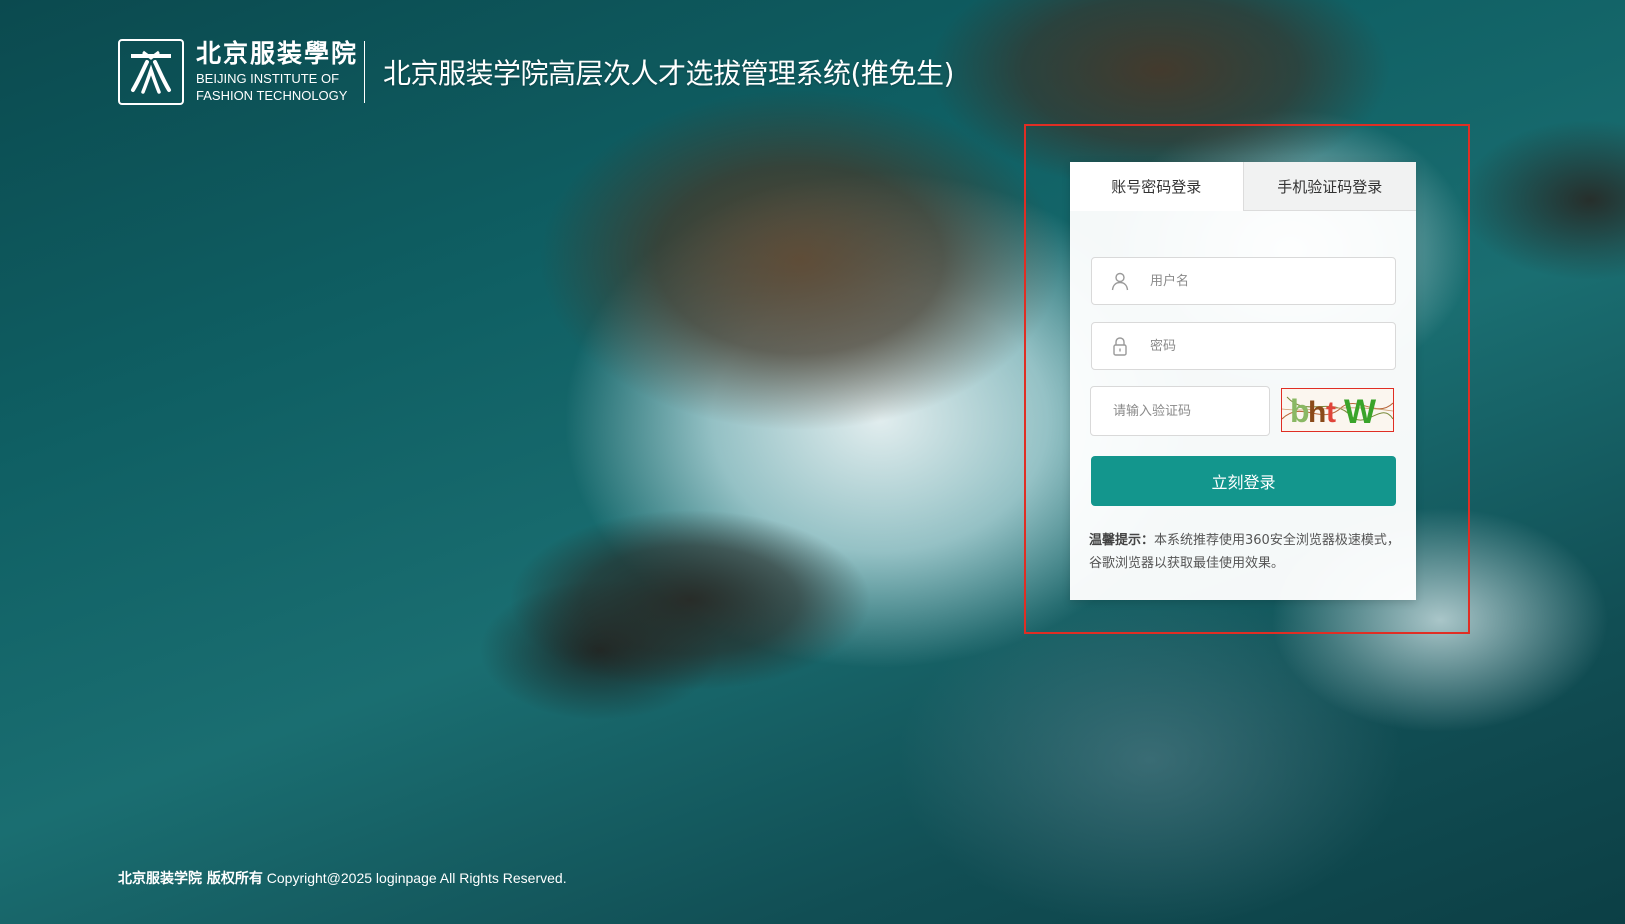 This screenshot has height=924, width=1625. Describe the element at coordinates (1260, 281) in the screenshot. I see `username-input` at that location.